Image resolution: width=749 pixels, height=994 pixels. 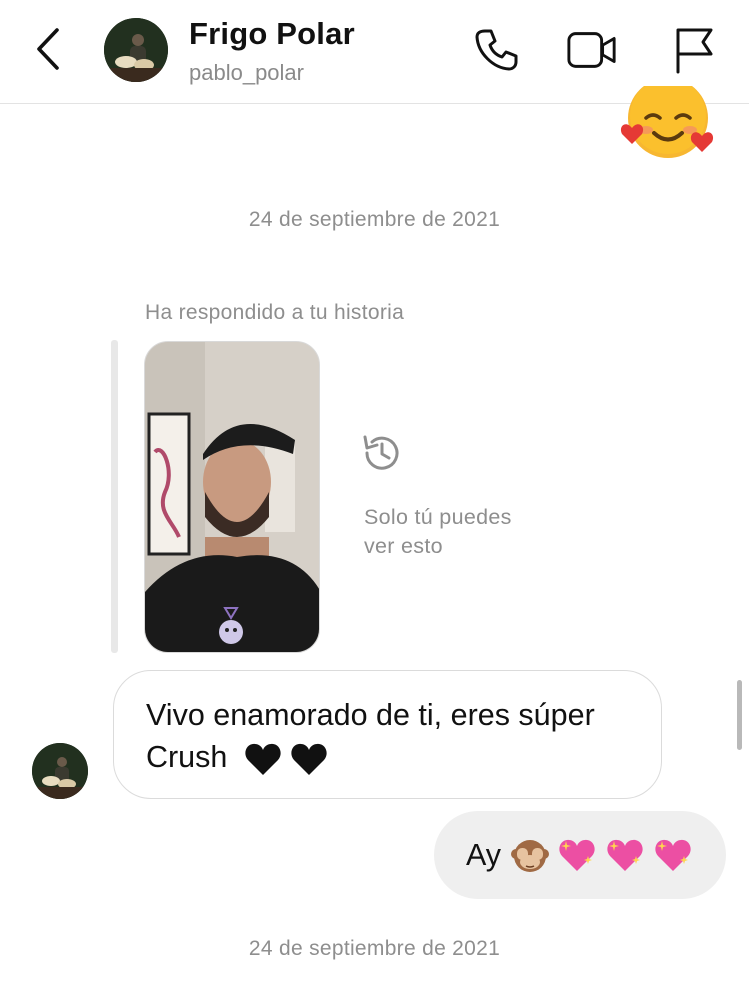 What do you see at coordinates (387, 734) in the screenshot?
I see `incoming-message-bubble: Vivo enamorado de ti, eres súper Crush` at bounding box center [387, 734].